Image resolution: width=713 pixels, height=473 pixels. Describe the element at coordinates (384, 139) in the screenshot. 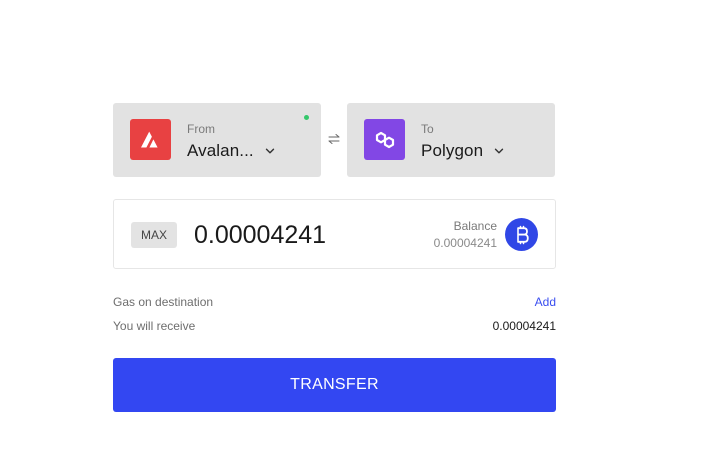

I see `polygon-logo-icon` at that location.